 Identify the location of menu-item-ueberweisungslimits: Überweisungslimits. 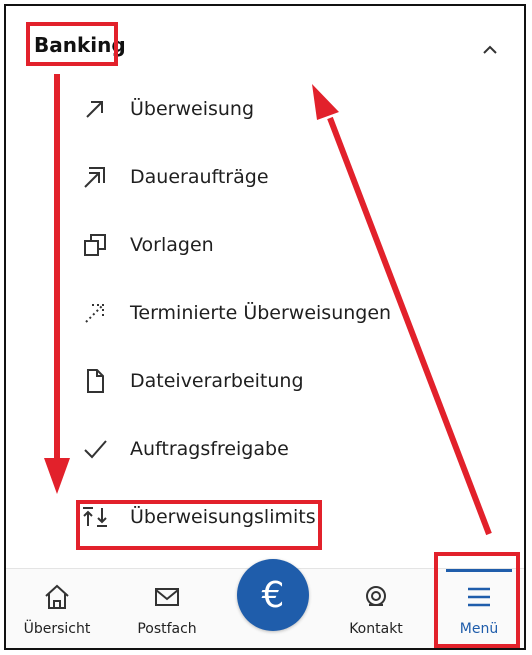
(265, 518).